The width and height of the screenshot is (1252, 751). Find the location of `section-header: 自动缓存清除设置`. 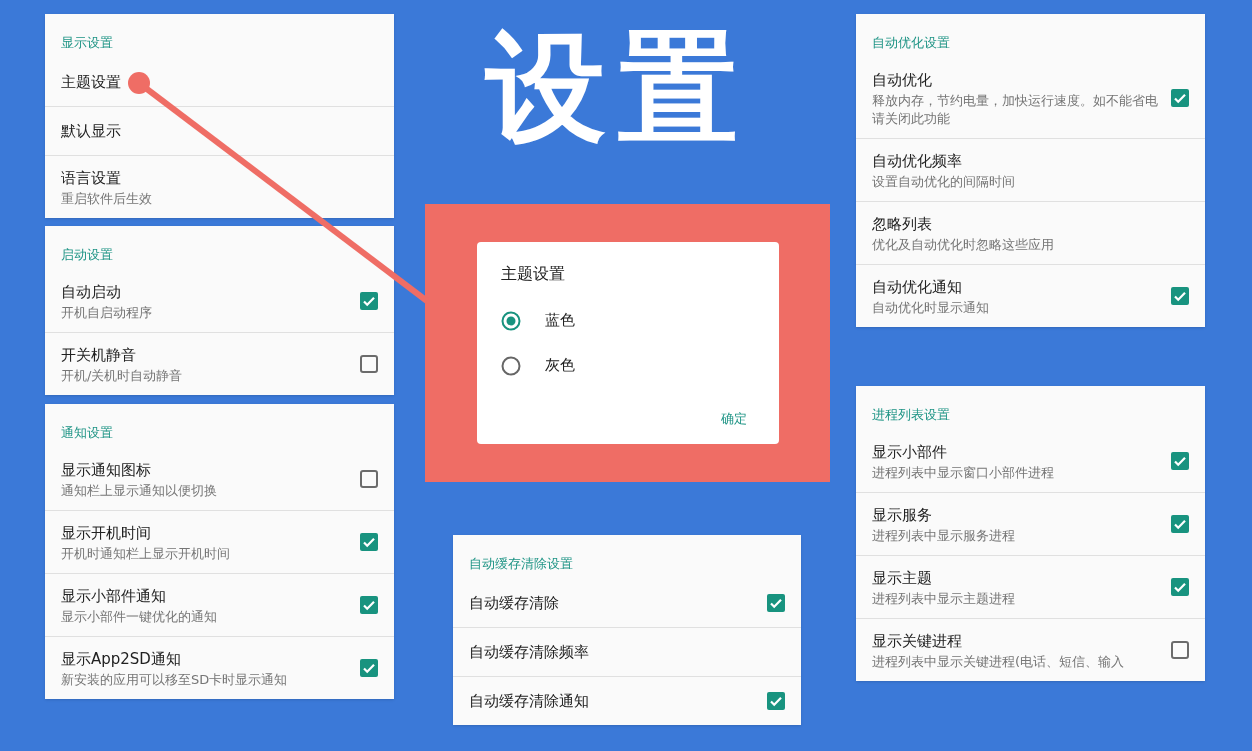

section-header: 自动缓存清除设置 is located at coordinates (521, 563).